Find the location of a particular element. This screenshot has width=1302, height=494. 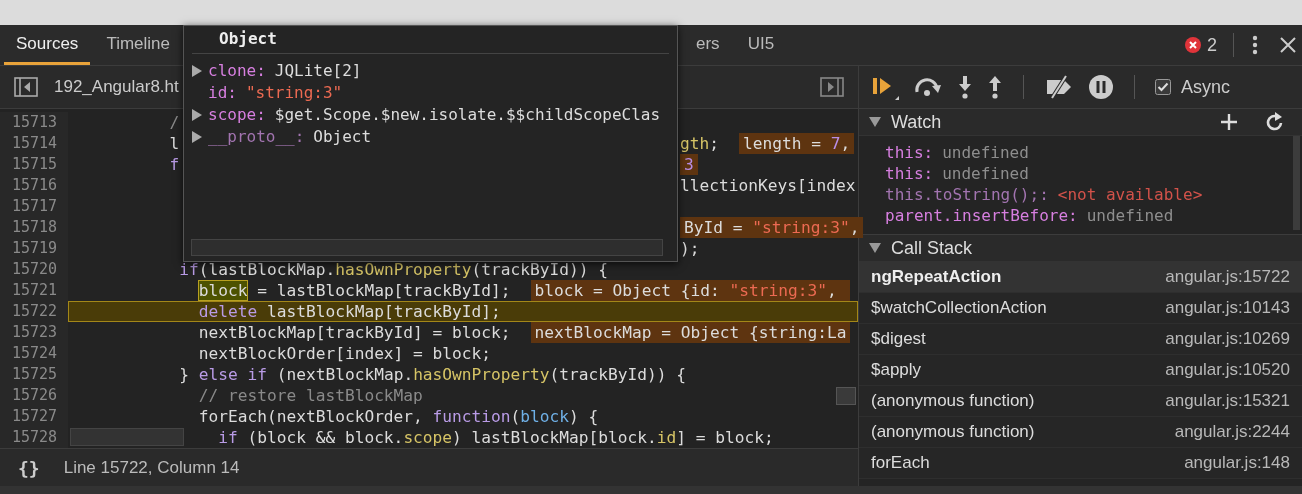

line-number: 15717 is located at coordinates (34, 206).